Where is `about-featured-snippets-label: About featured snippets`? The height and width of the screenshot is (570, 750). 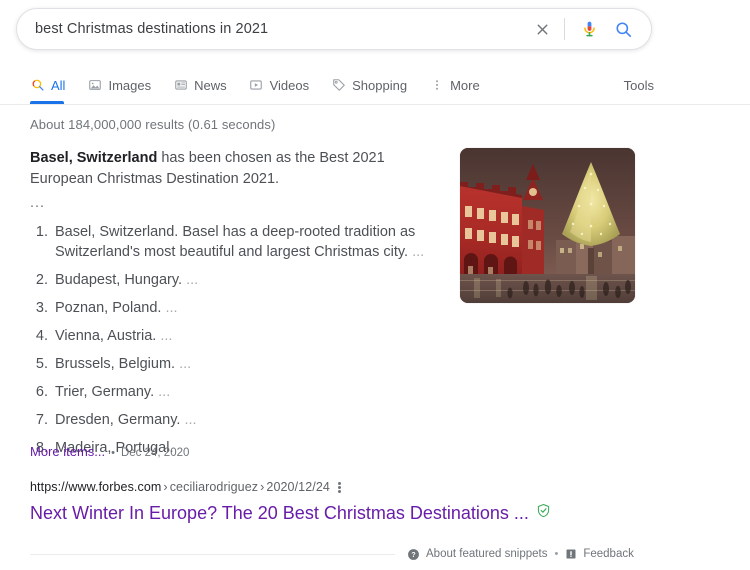
about-featured-snippets-label: About featured snippets is located at coordinates (487, 554).